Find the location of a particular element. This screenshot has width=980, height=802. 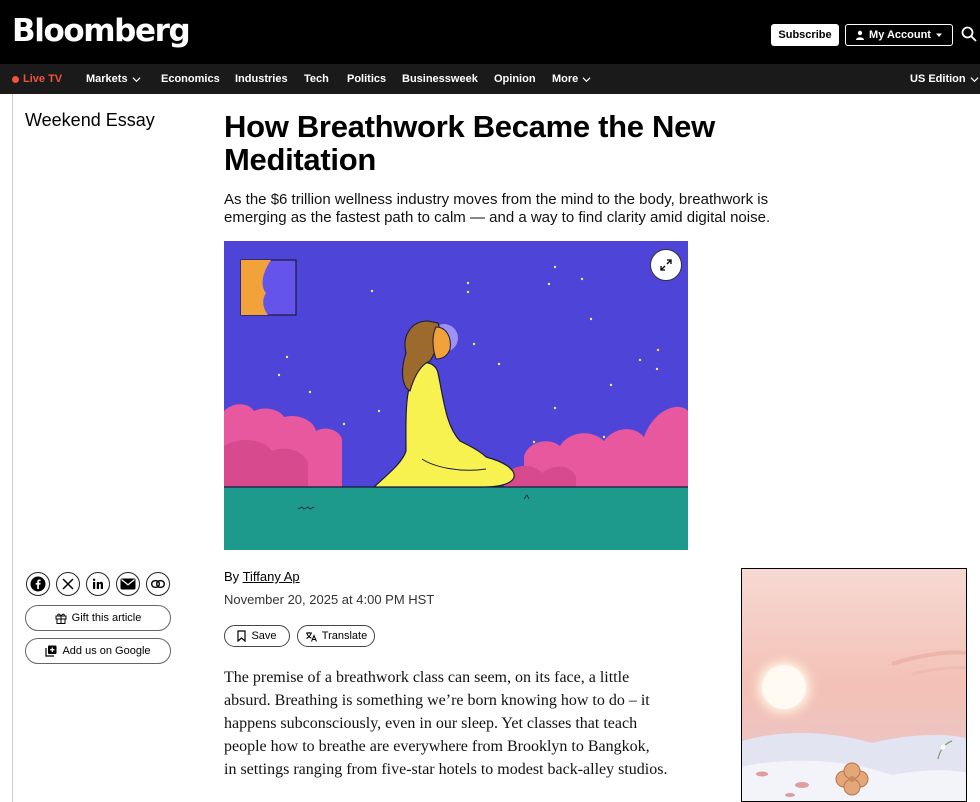

translate-icon is located at coordinates (311, 636).